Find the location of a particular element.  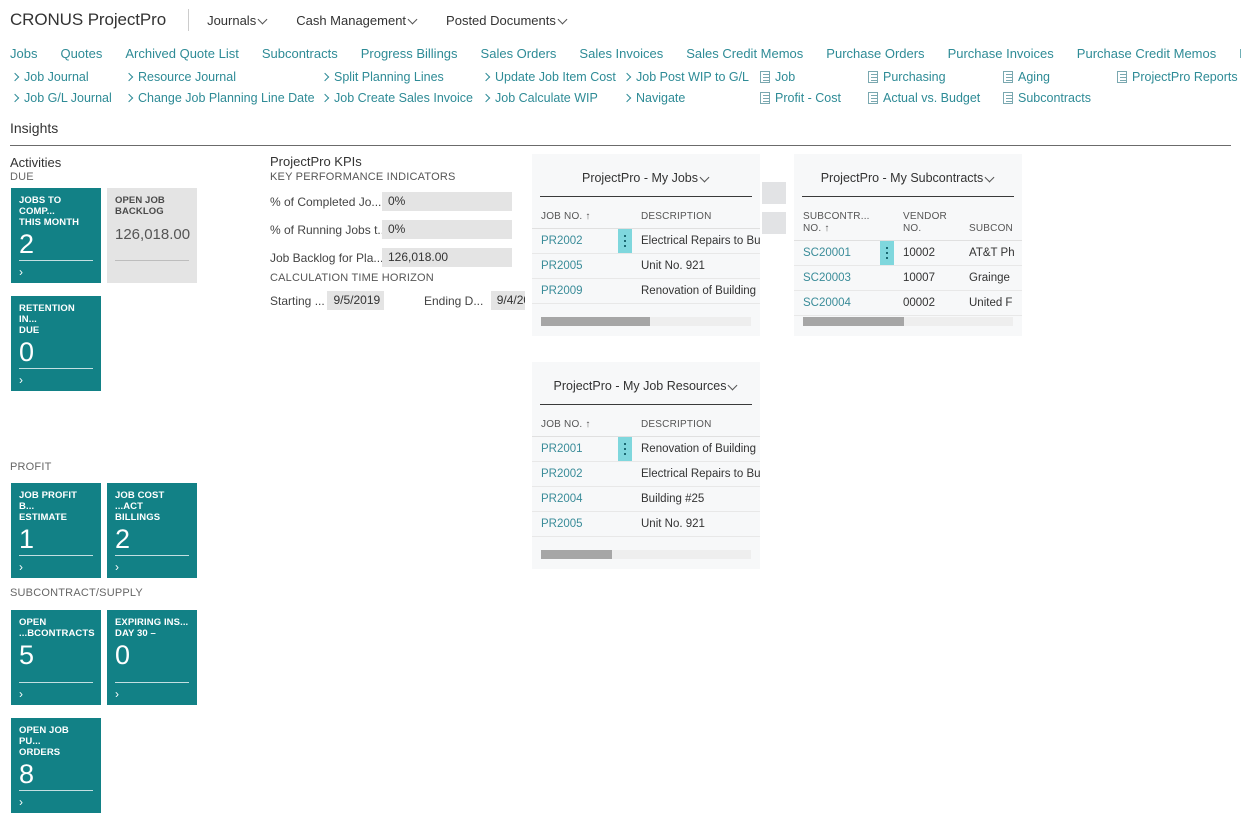

action-job-gl-journal: Job G/L Journal is located at coordinates (62, 98).